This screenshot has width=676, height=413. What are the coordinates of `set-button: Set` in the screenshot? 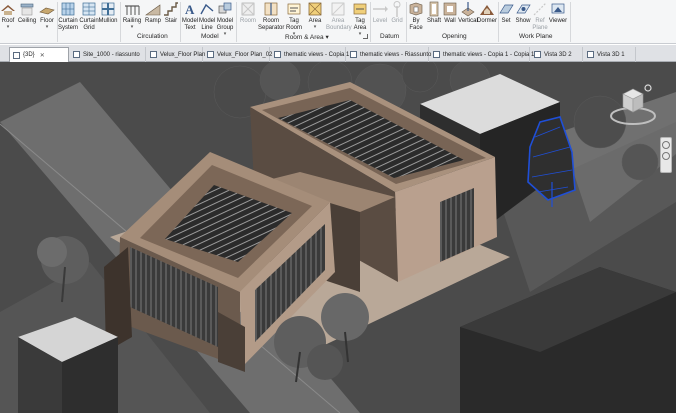 It's located at (506, 13).